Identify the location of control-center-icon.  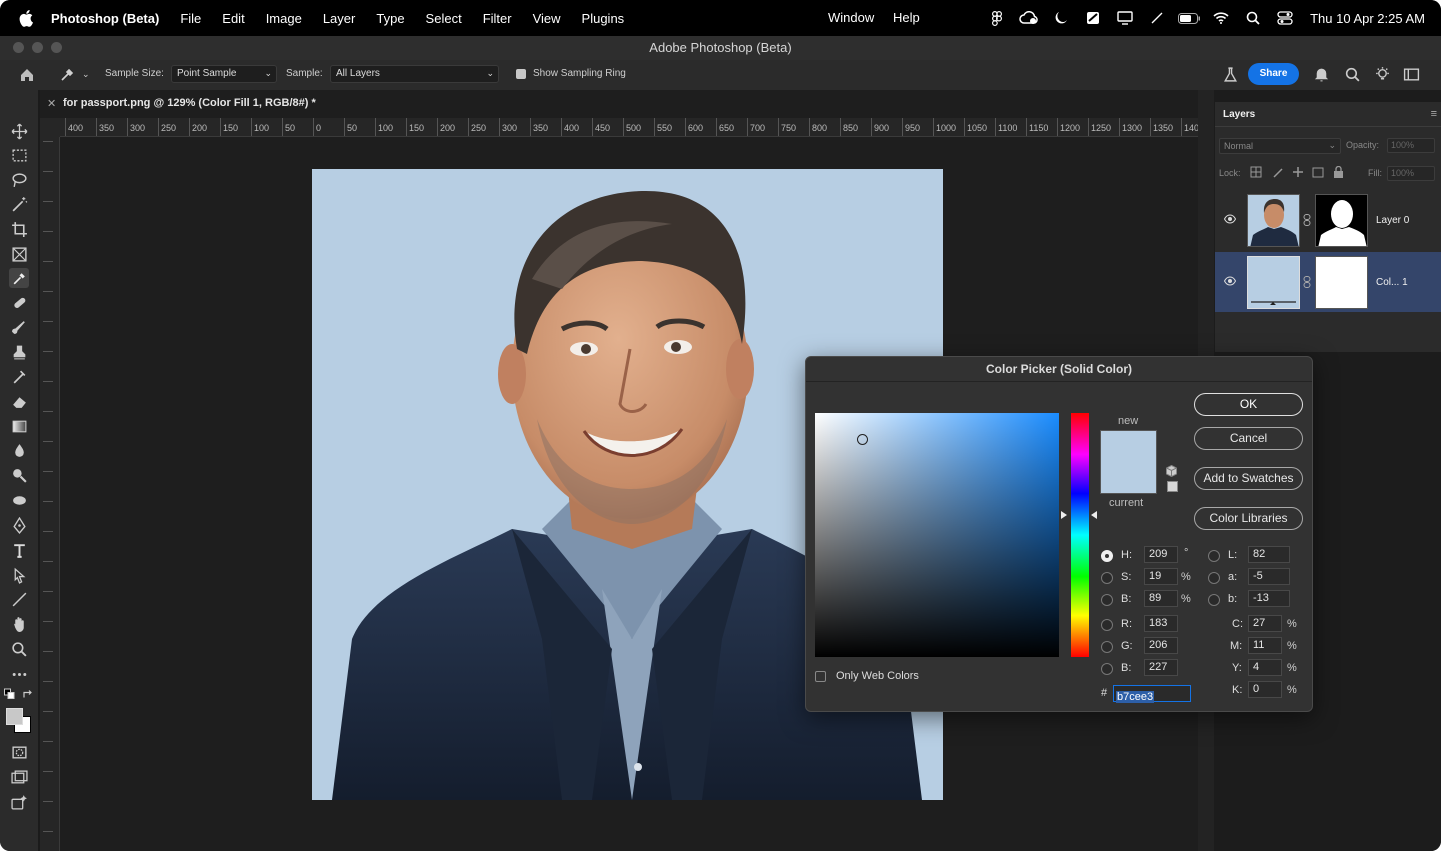
(1285, 18).